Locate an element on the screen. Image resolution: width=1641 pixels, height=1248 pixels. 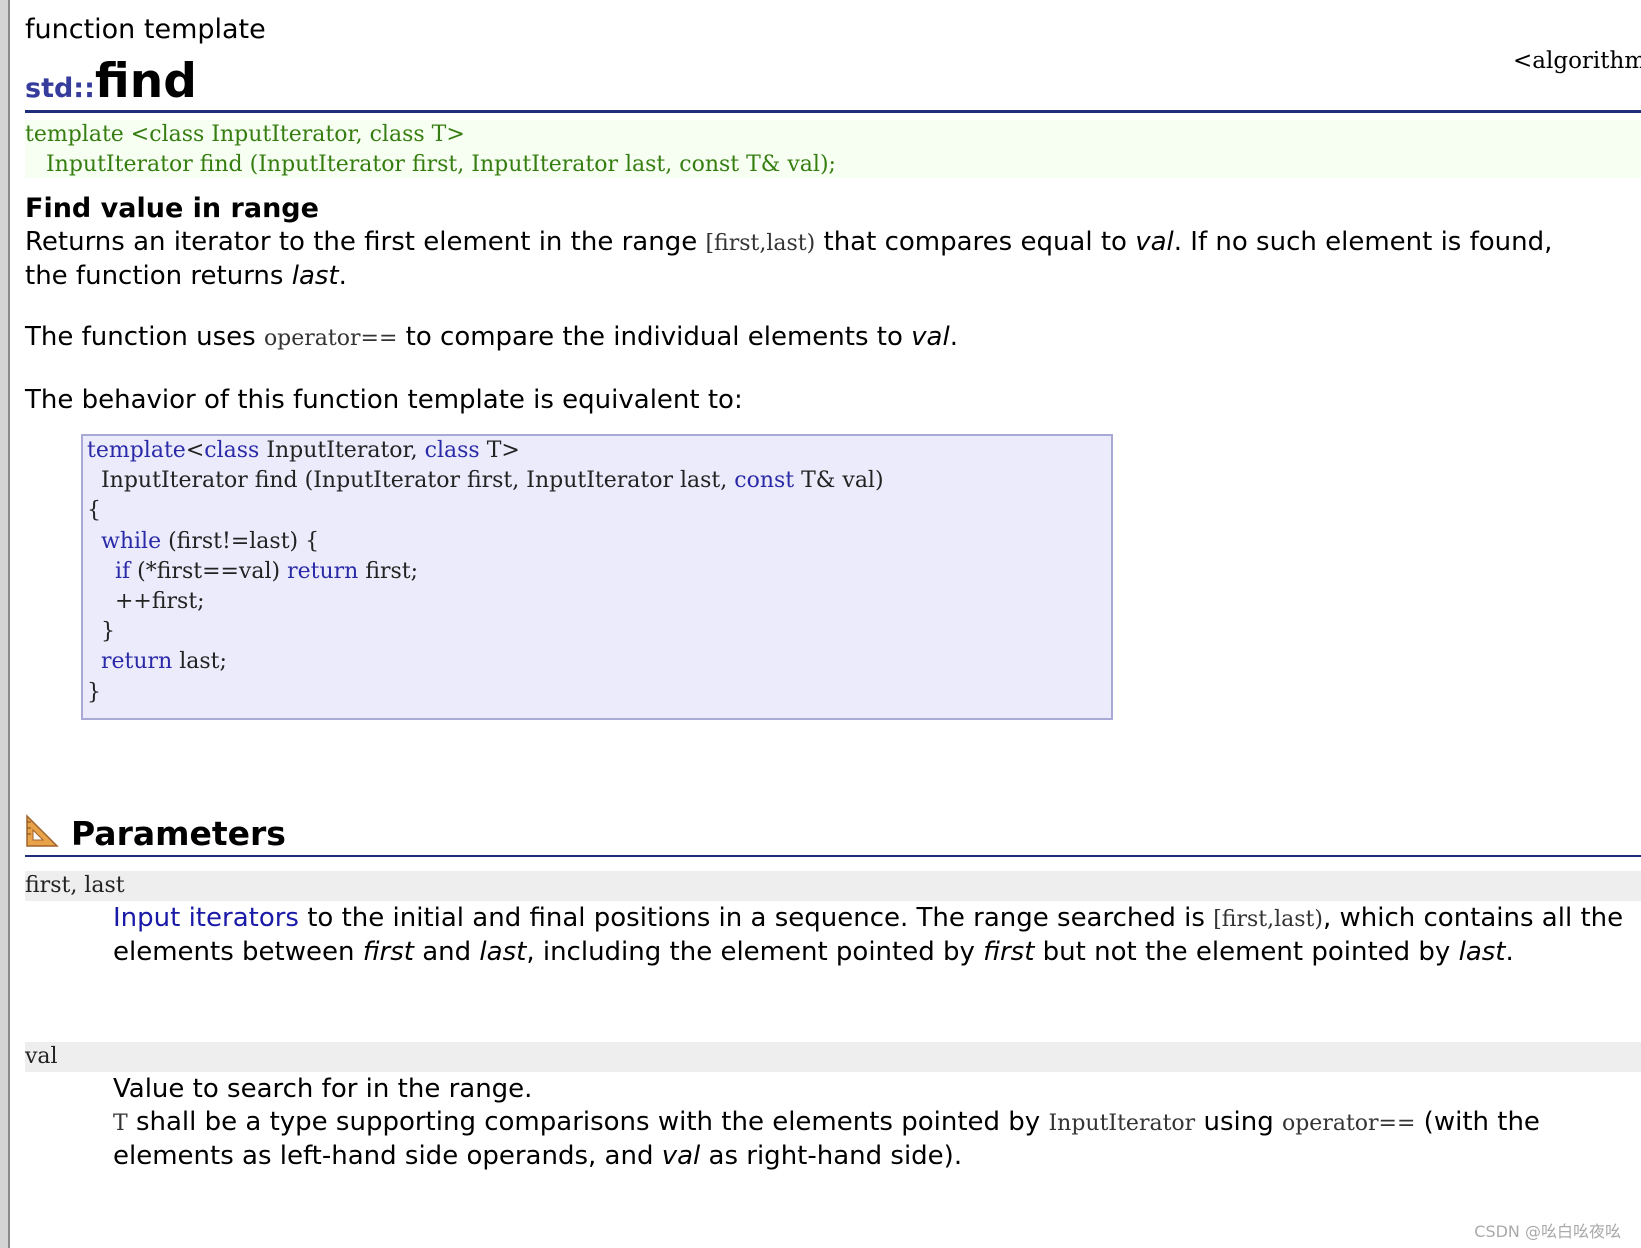
code-token: (*first==val) is located at coordinates (209, 571).